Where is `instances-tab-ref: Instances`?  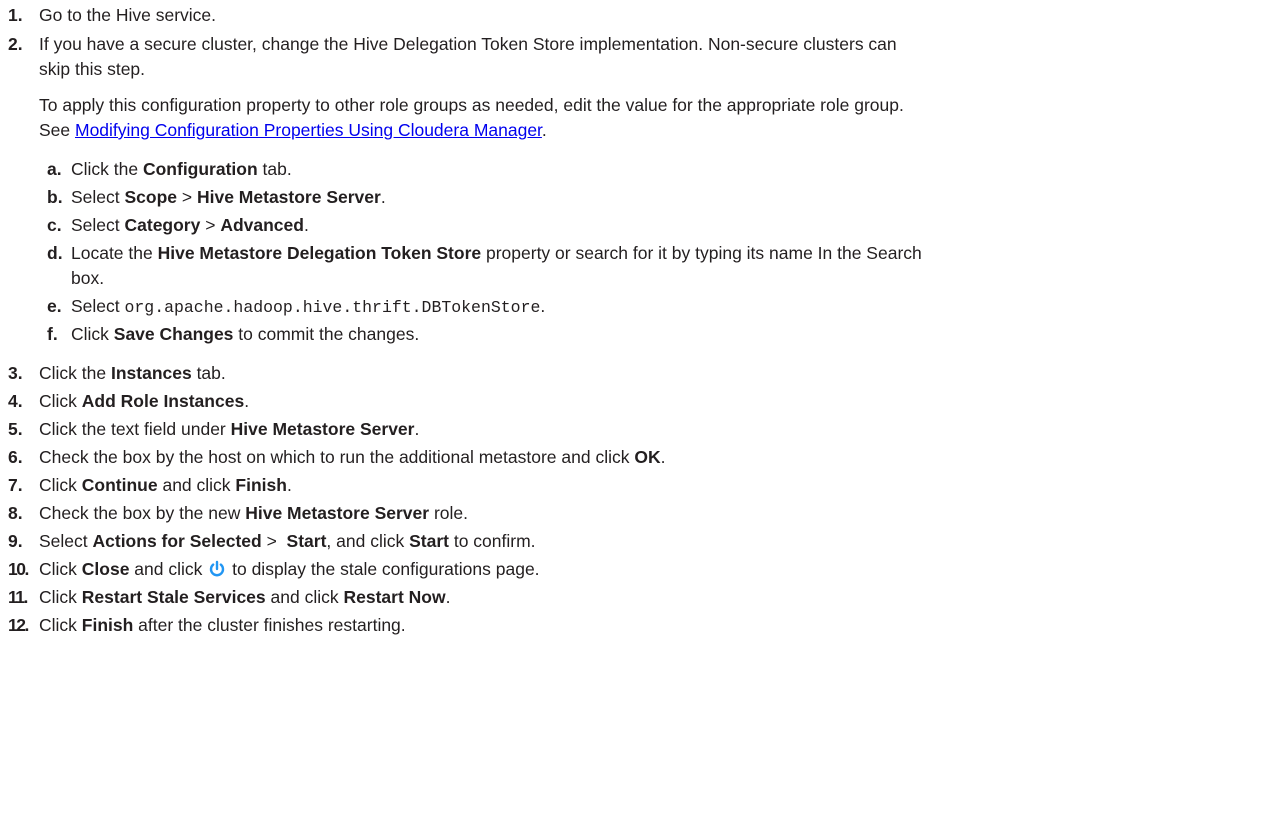 instances-tab-ref: Instances is located at coordinates (151, 373).